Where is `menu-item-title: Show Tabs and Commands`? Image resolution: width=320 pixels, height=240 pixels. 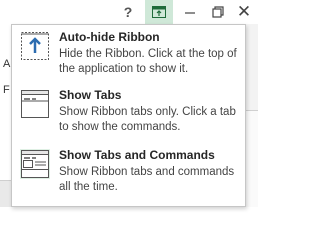 menu-item-title: Show Tabs and Commands is located at coordinates (137, 155).